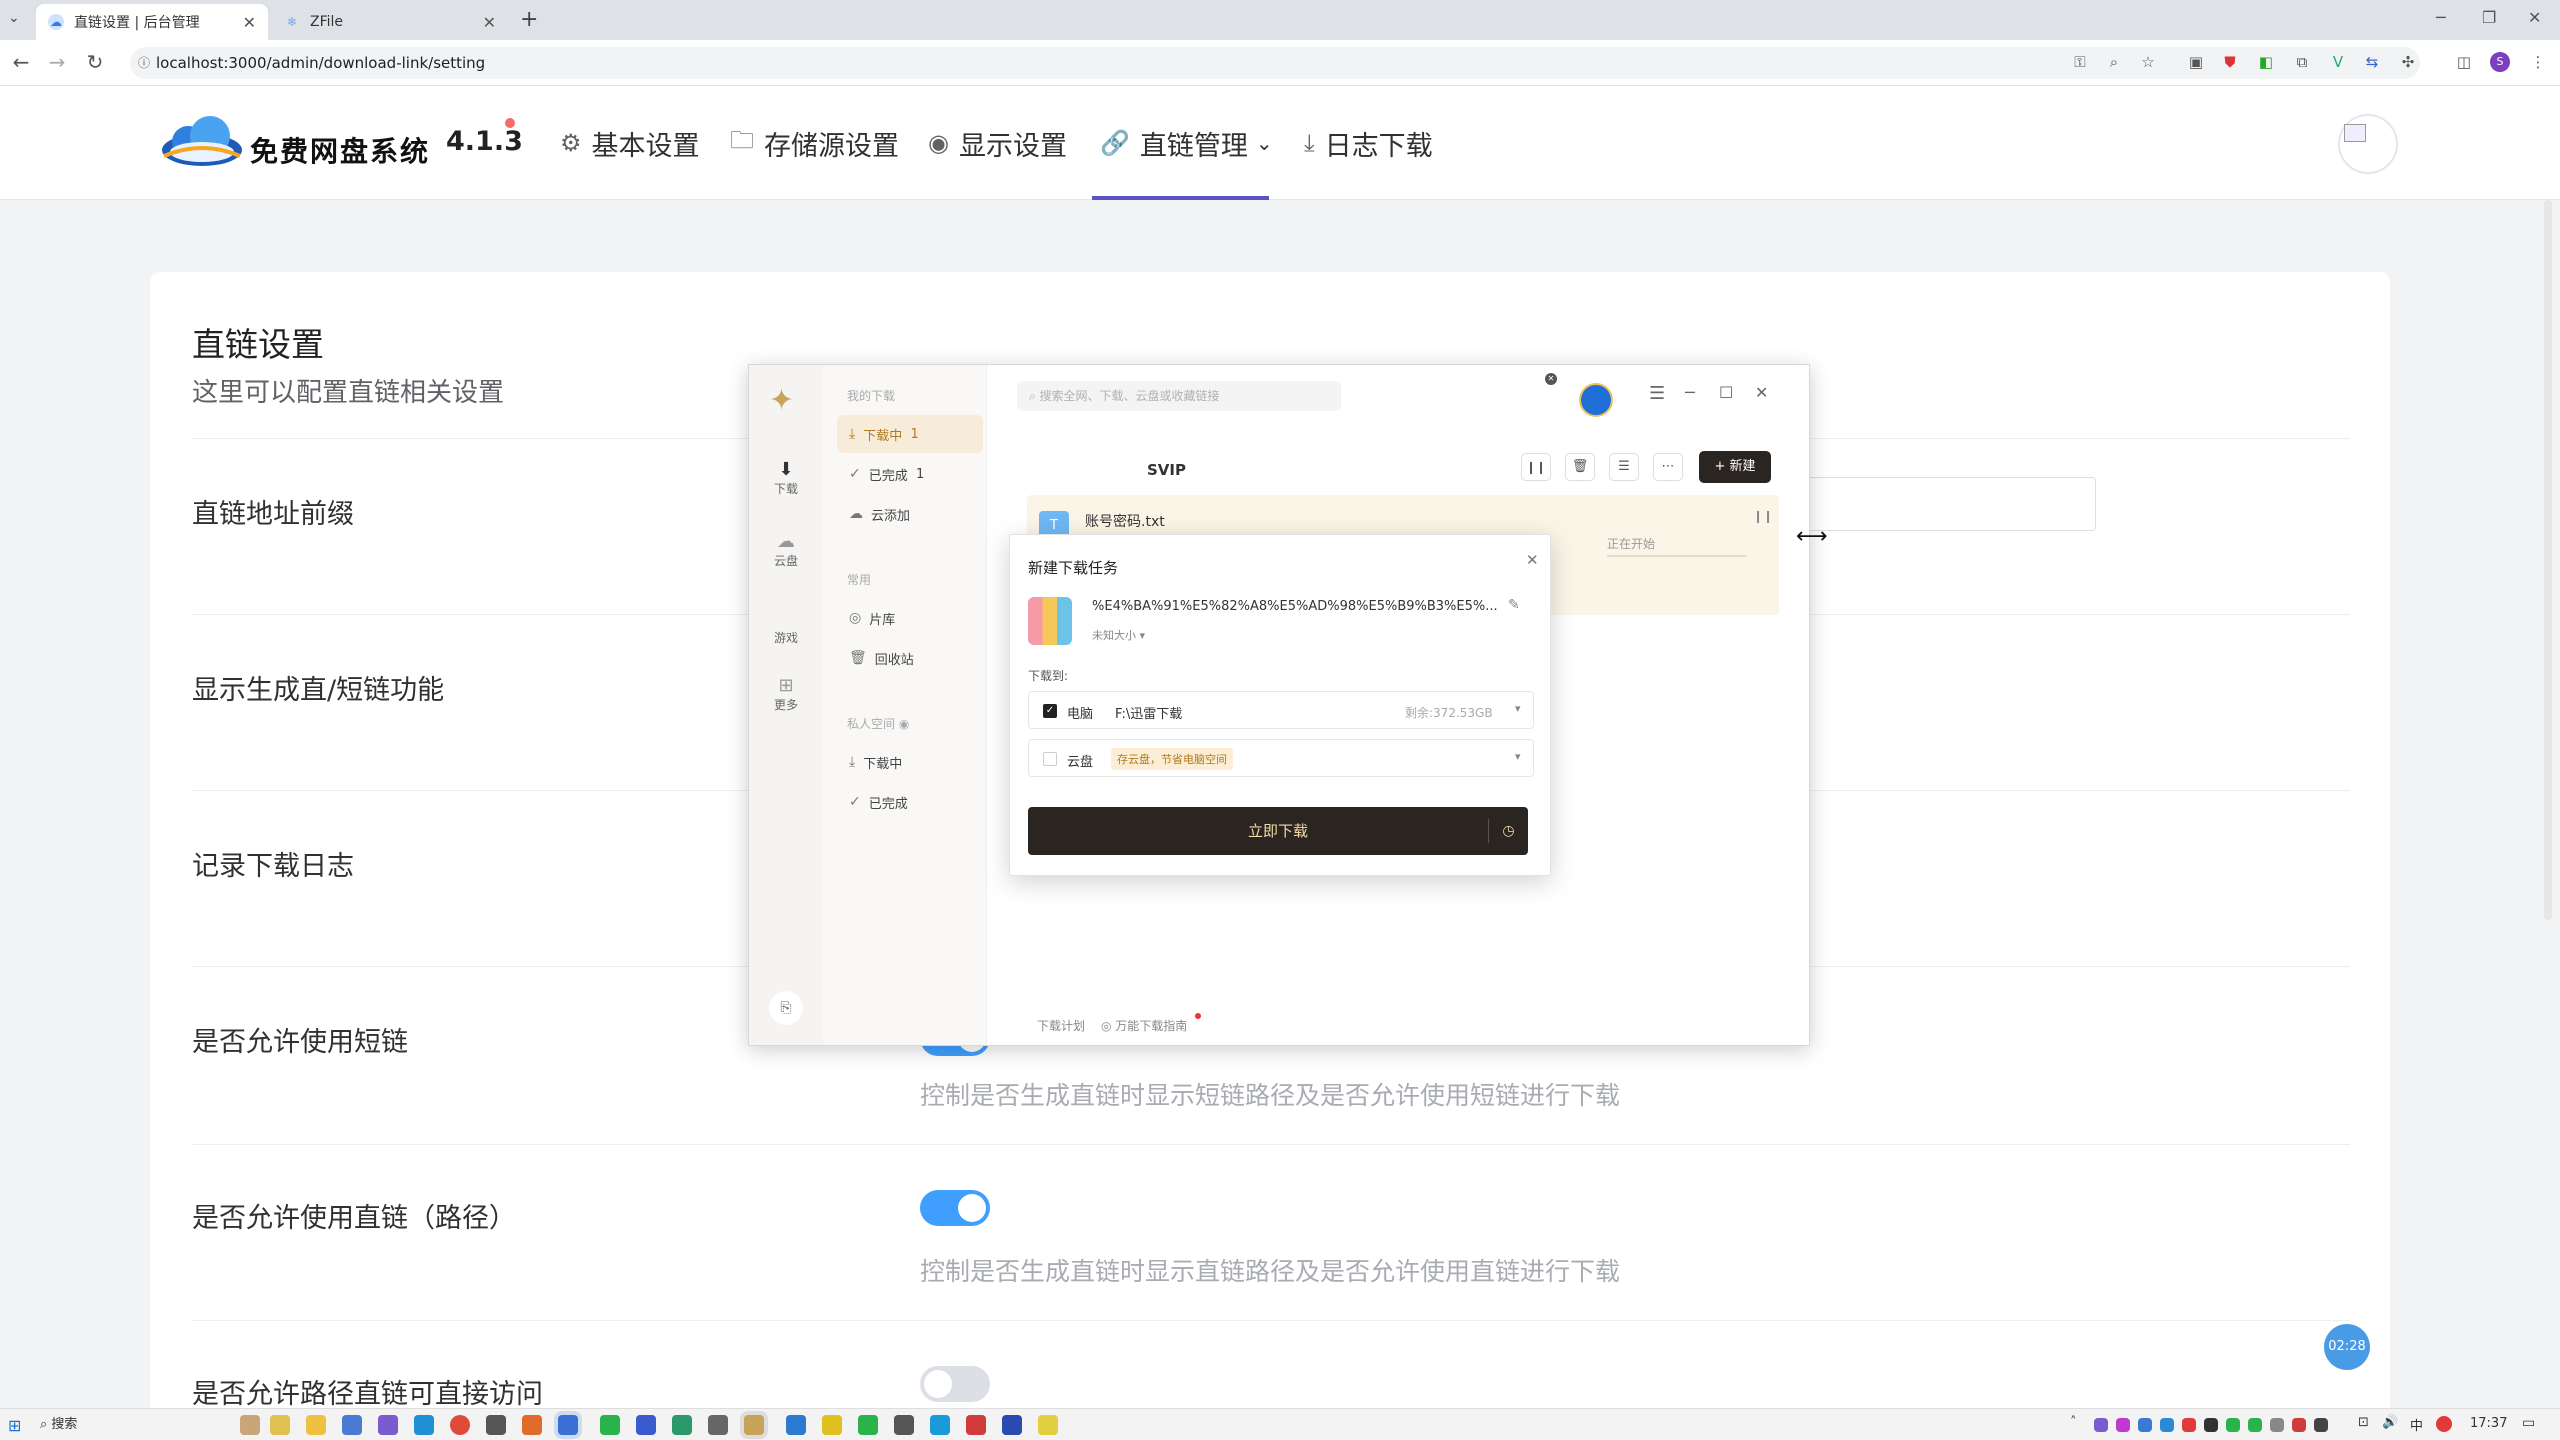 Image resolution: width=2560 pixels, height=1440 pixels. What do you see at coordinates (1050, 759) in the screenshot?
I see `cloud-checkbox` at bounding box center [1050, 759].